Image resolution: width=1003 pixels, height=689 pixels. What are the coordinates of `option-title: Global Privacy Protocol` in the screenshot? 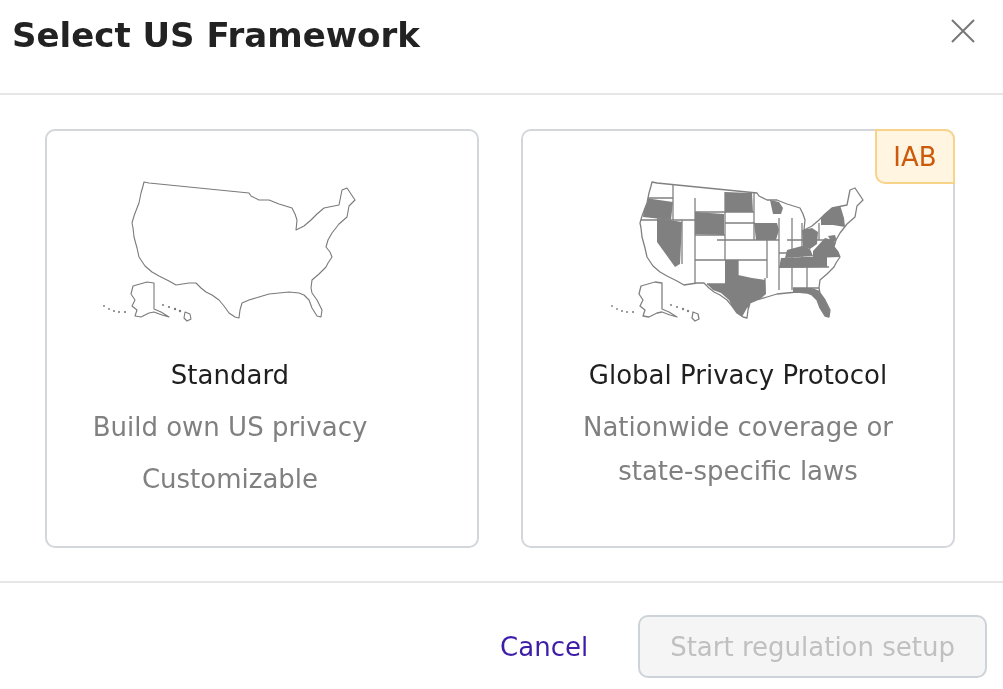 It's located at (738, 375).